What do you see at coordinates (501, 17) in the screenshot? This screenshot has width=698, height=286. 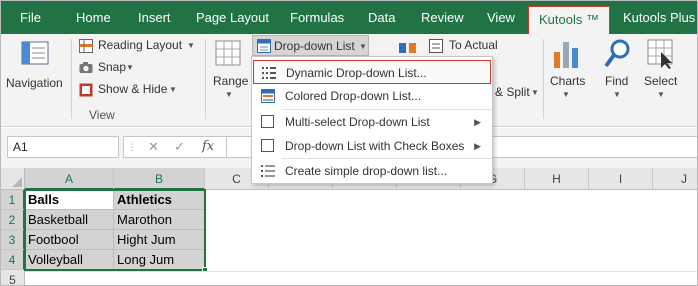 I see `tab-view: View` at bounding box center [501, 17].